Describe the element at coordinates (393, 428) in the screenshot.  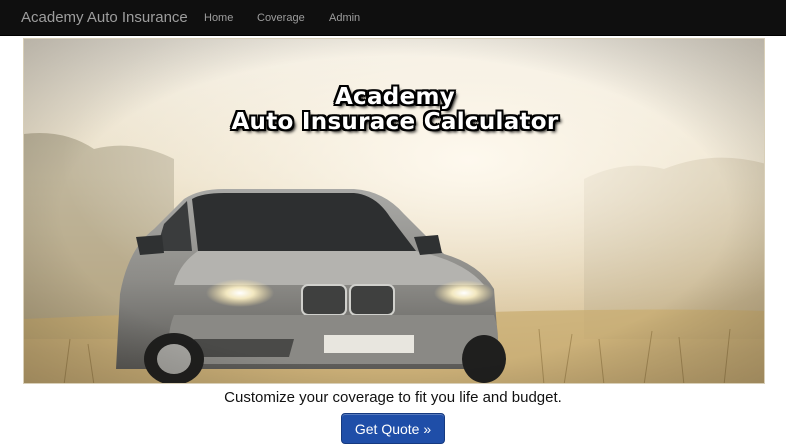
I see `get-quote-button: Get Quote »` at that location.